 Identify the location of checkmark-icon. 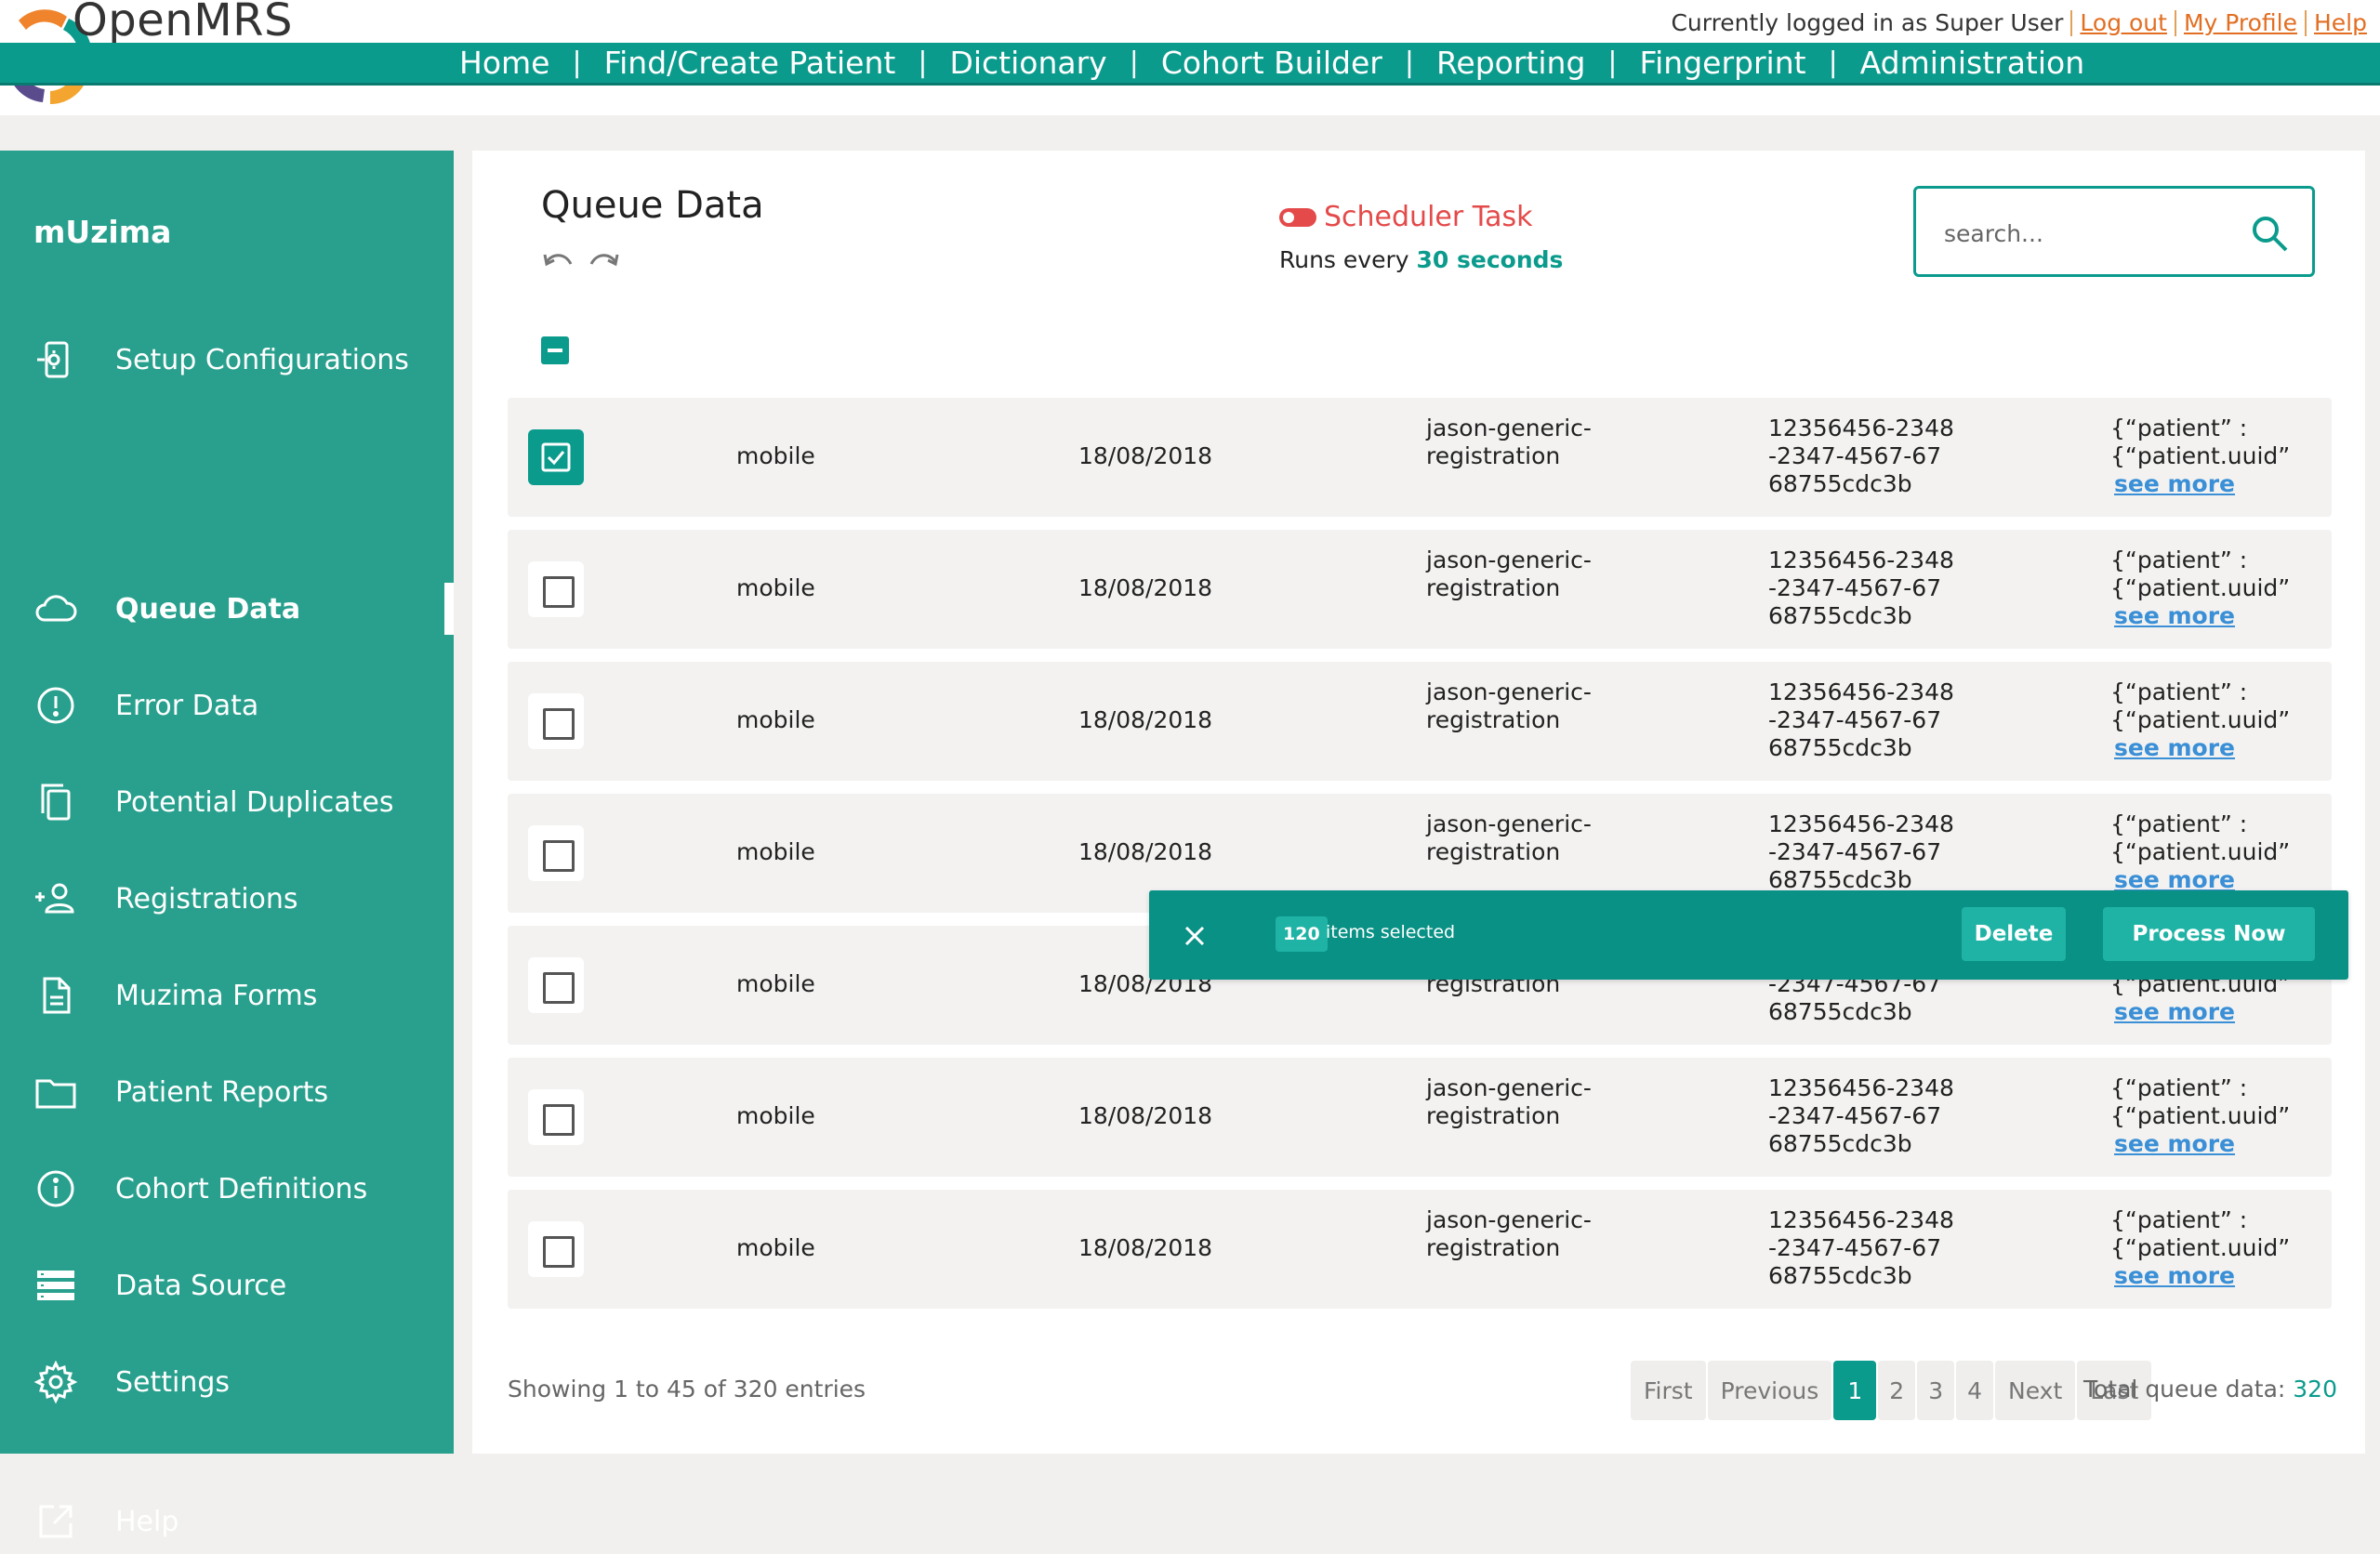
(556, 457).